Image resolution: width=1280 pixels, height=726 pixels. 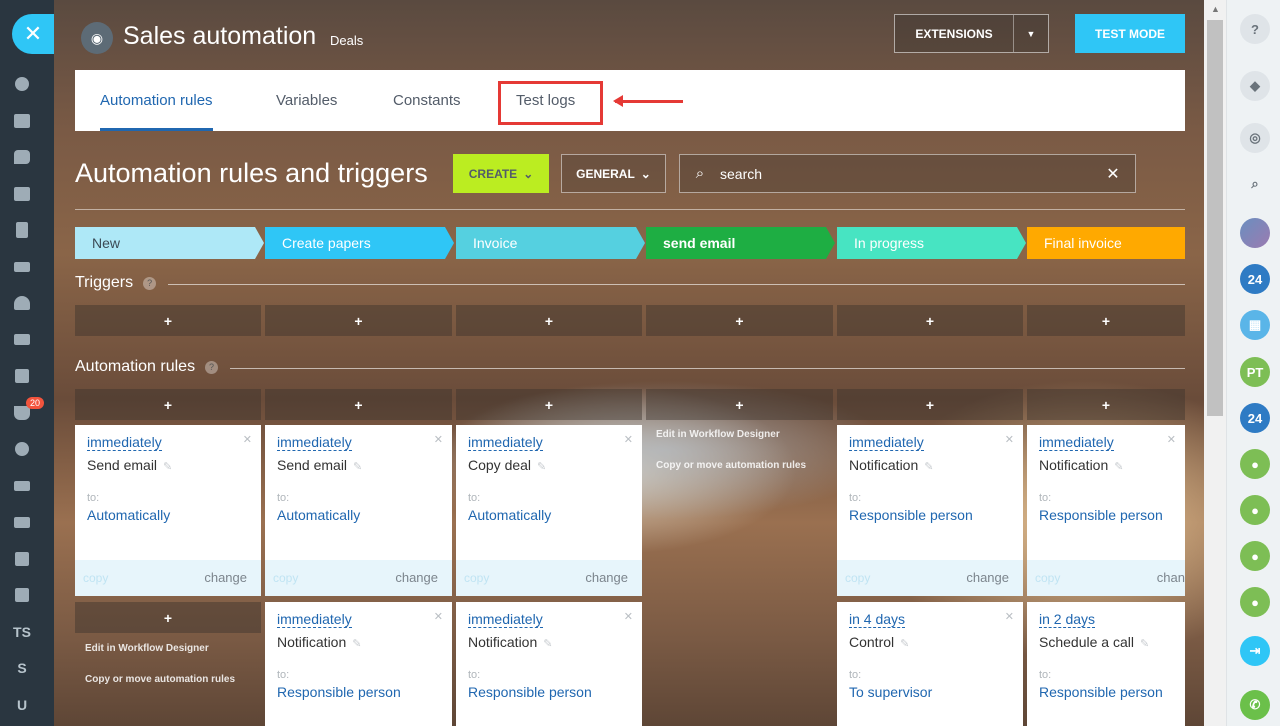 I want to click on search-input, so click(x=905, y=173).